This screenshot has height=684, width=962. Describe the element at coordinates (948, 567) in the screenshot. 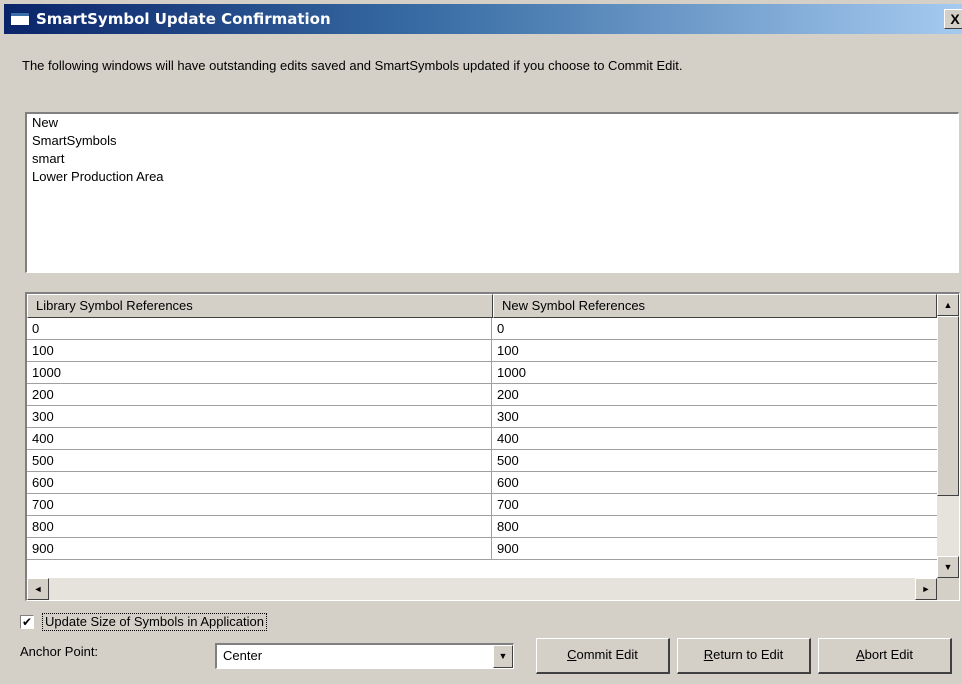

I see `scroll-down-icon: ▼` at that location.